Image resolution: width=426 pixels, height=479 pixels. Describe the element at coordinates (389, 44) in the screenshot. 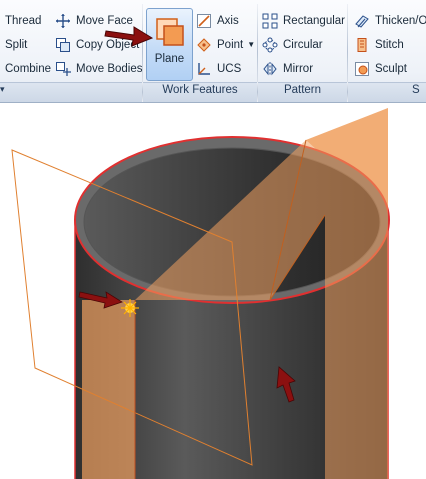

I see `stitch-label: Stitch` at that location.